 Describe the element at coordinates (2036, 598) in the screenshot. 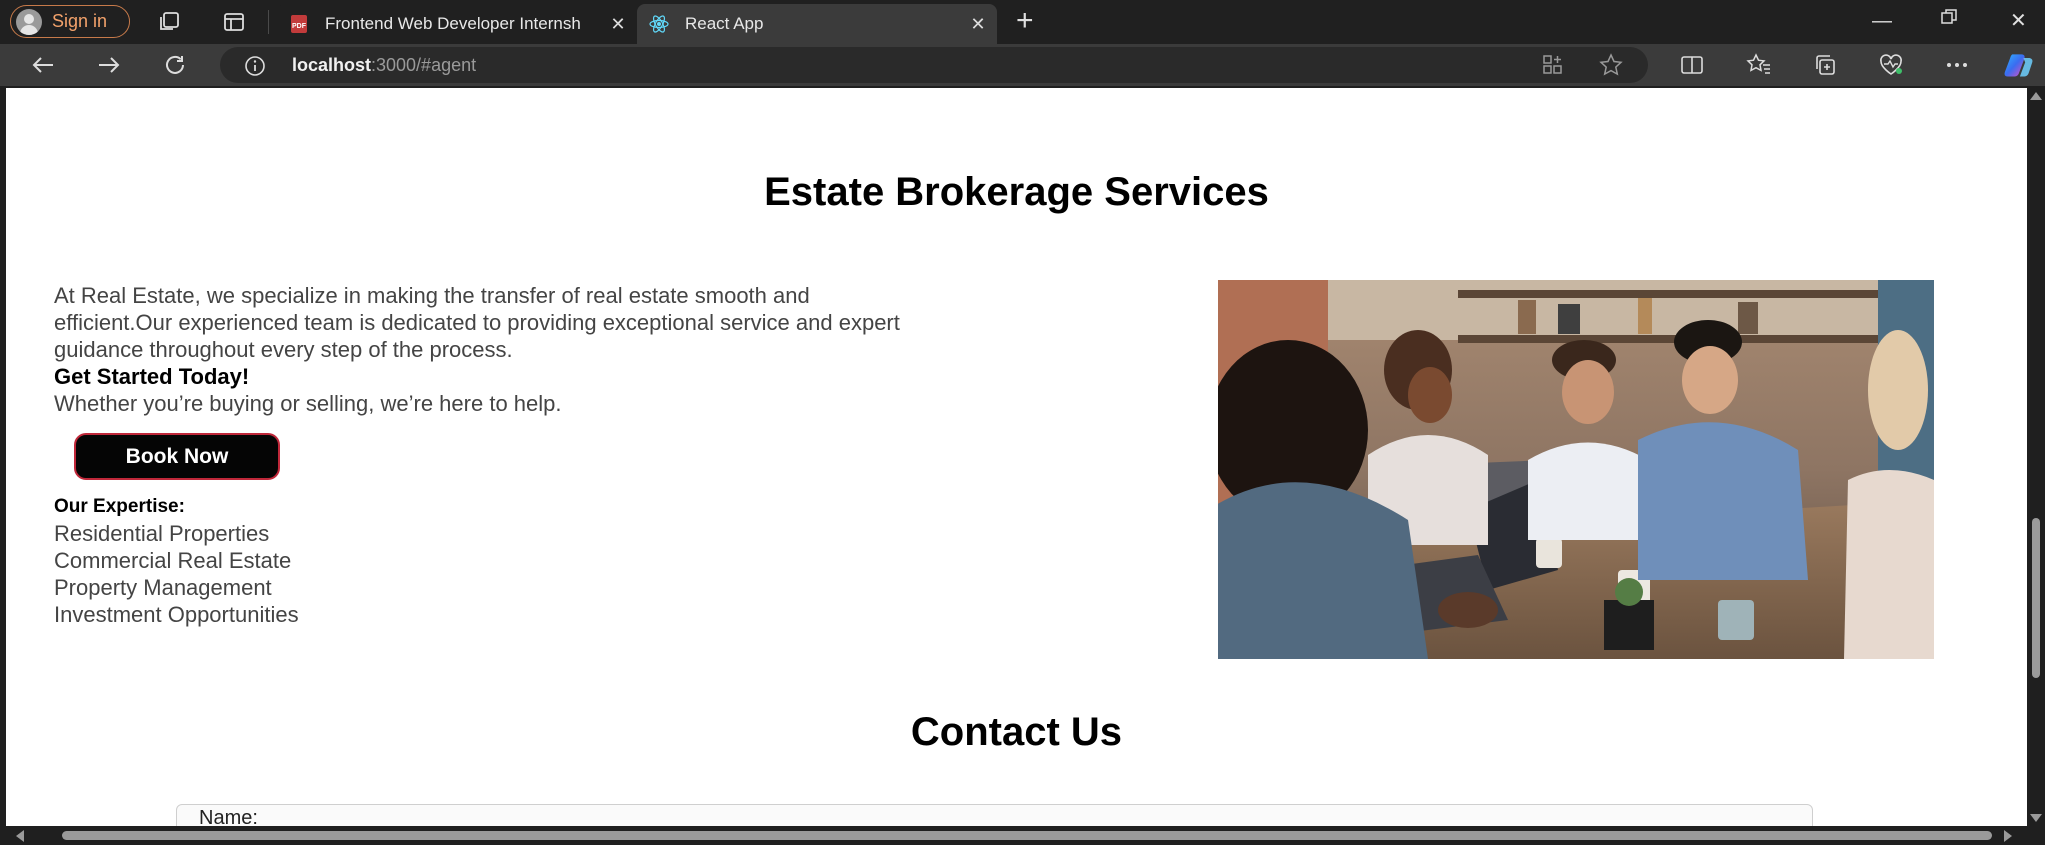

I see `vertical-scroll-thumb` at that location.